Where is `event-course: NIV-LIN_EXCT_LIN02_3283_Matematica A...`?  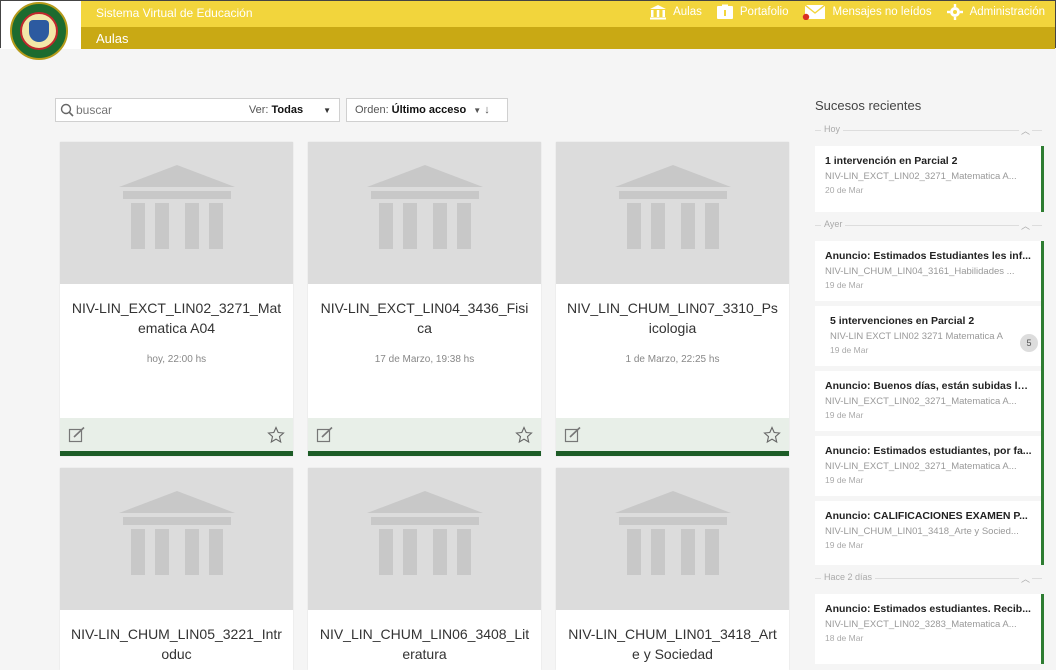
event-course: NIV-LIN_EXCT_LIN02_3283_Matematica A... is located at coordinates (921, 624).